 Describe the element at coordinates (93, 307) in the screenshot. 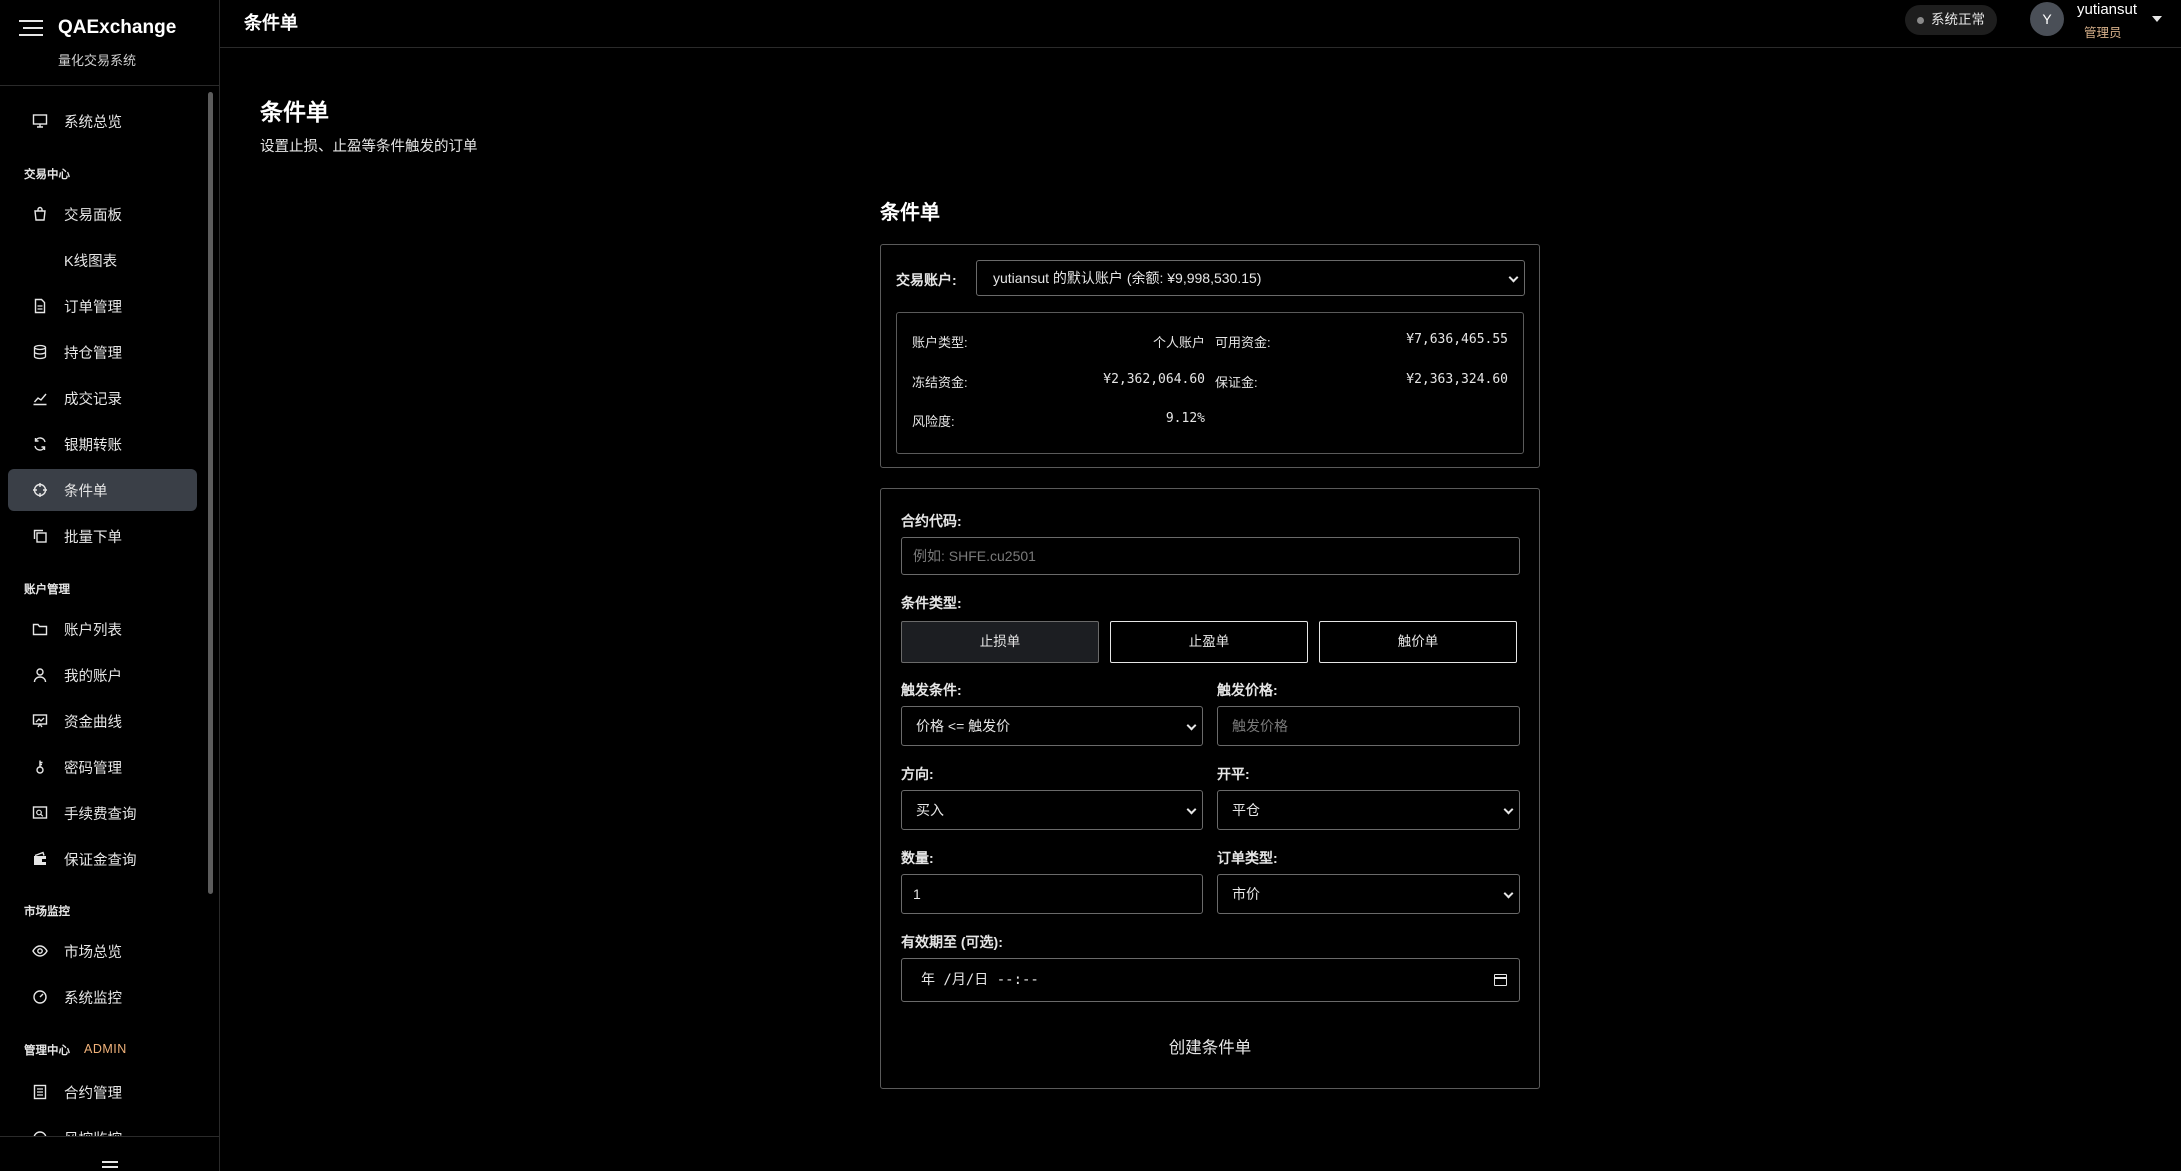

I see `sidebar-item-label: 订单管理` at that location.